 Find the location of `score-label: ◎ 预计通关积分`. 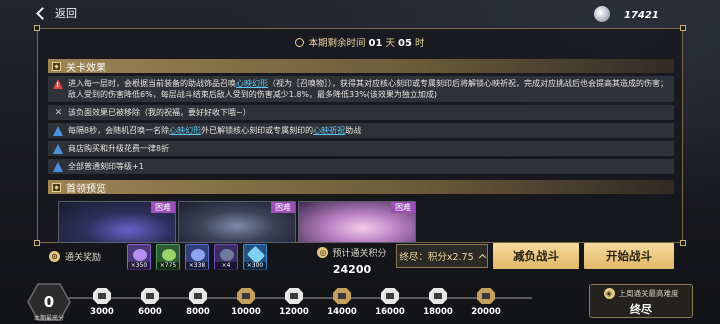

score-label: ◎ 预计通关积分 is located at coordinates (352, 252).